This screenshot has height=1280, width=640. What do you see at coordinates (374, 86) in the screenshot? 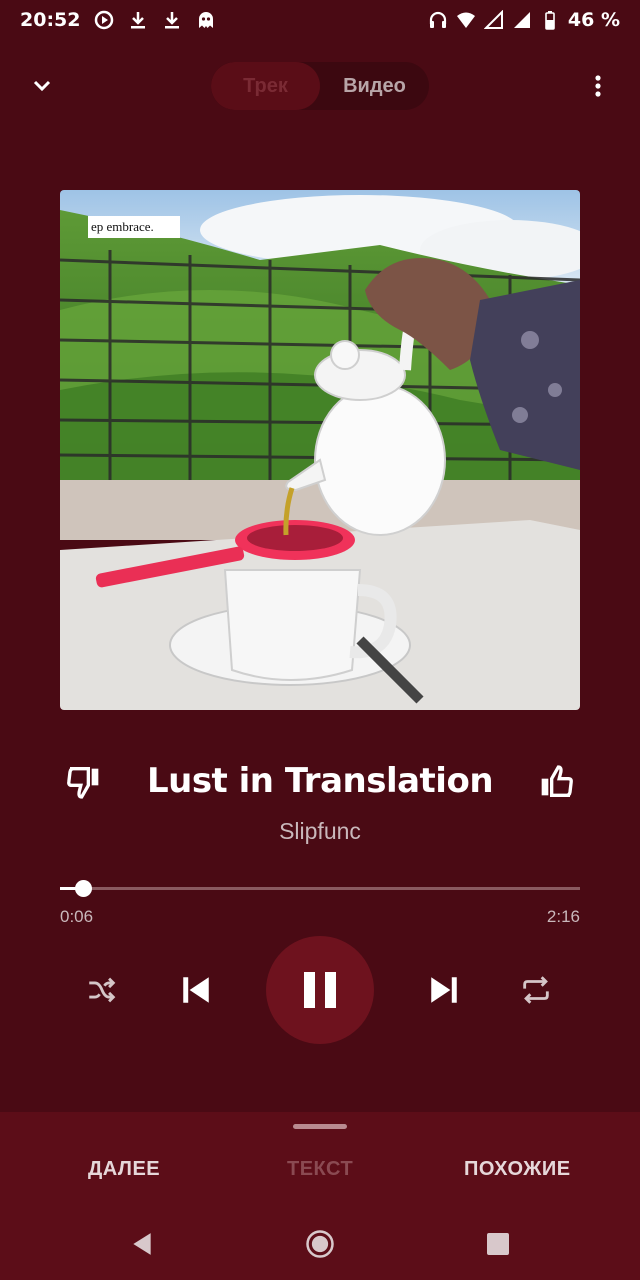
I see `tab-video: Видео` at bounding box center [374, 86].